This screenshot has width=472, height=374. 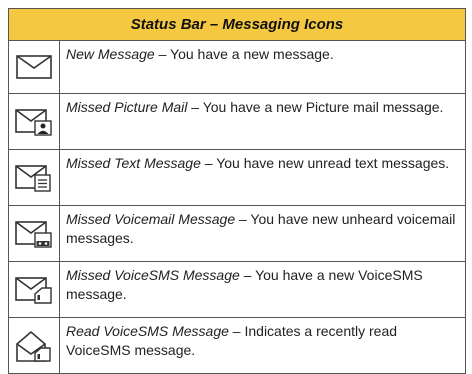 What do you see at coordinates (147, 331) in the screenshot?
I see `icon-name: Read VoiceSMS Message` at bounding box center [147, 331].